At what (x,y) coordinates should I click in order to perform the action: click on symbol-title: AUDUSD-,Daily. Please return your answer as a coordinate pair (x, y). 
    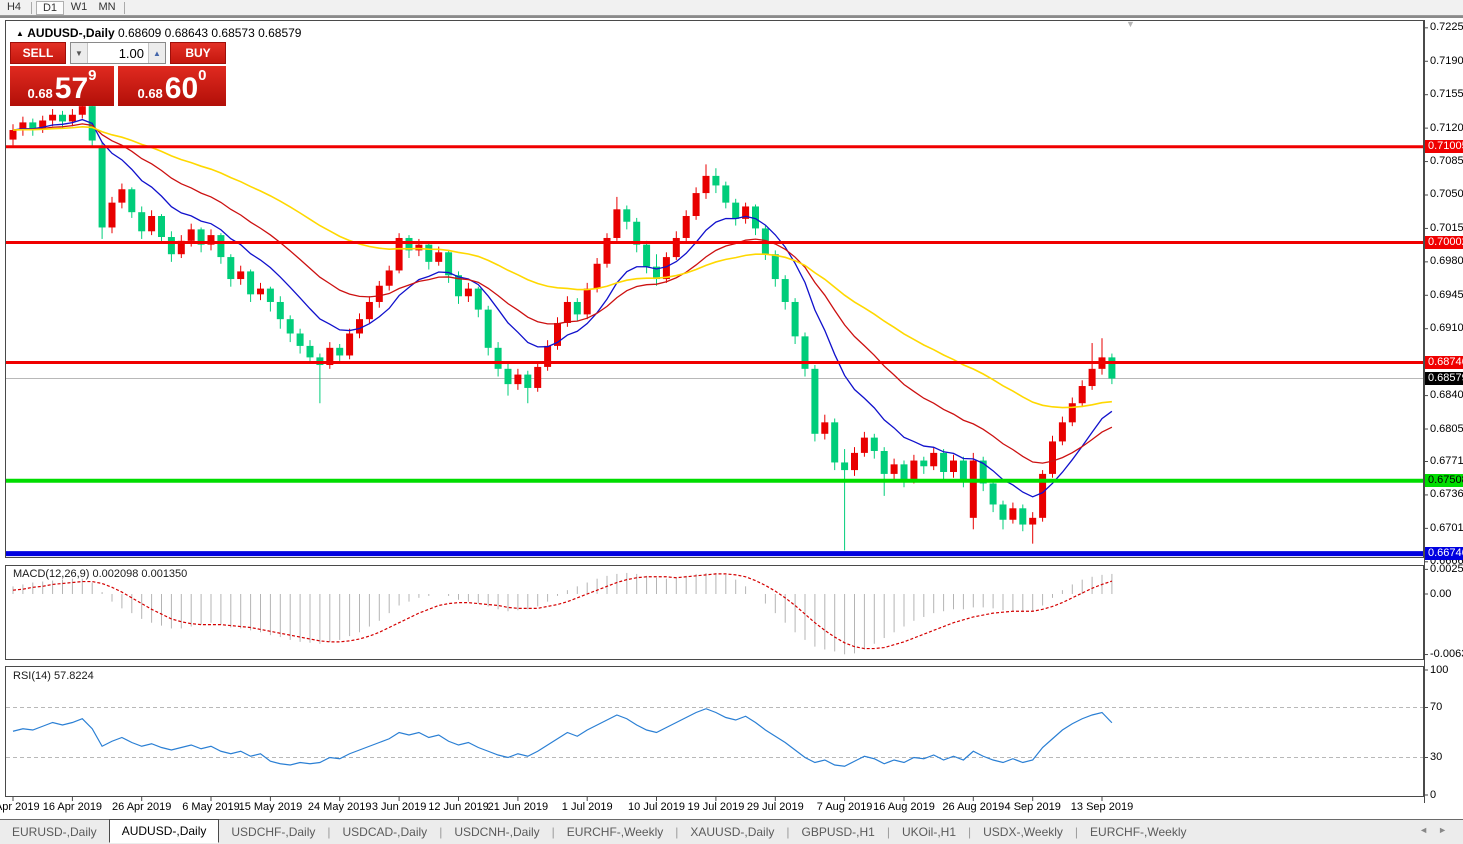
    Looking at the image, I should click on (71, 33).